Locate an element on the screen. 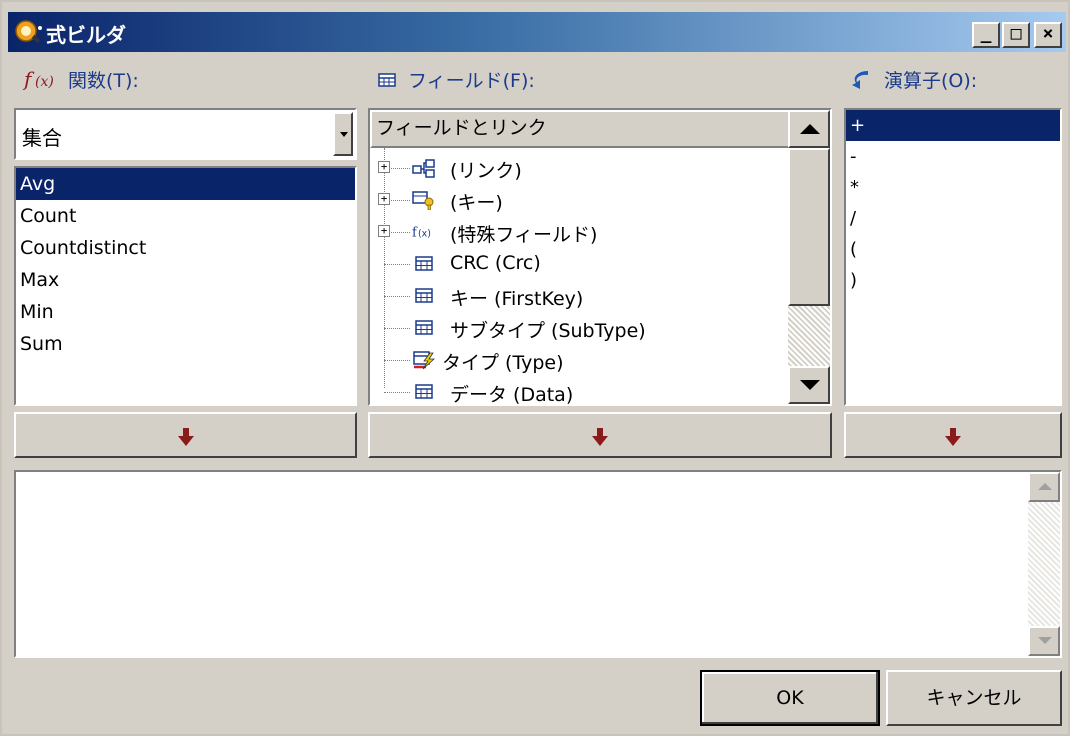 The width and height of the screenshot is (1070, 736). fields-label-group: フィールド(F): is located at coordinates (456, 79).